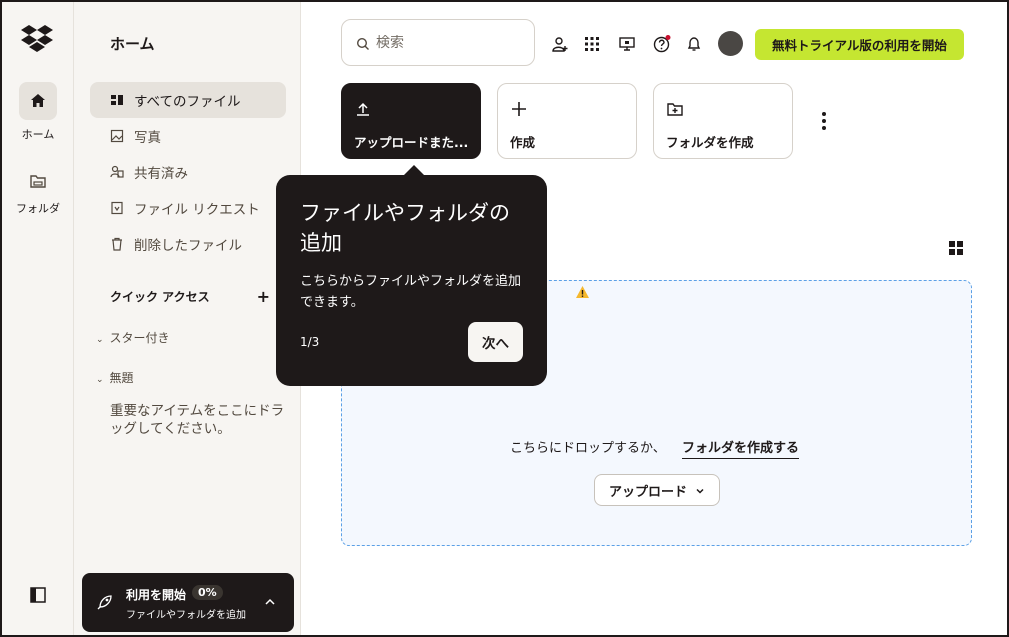 The image size is (1009, 637). What do you see at coordinates (207, 592) in the screenshot?
I see `progress-badge: 0%` at bounding box center [207, 592].